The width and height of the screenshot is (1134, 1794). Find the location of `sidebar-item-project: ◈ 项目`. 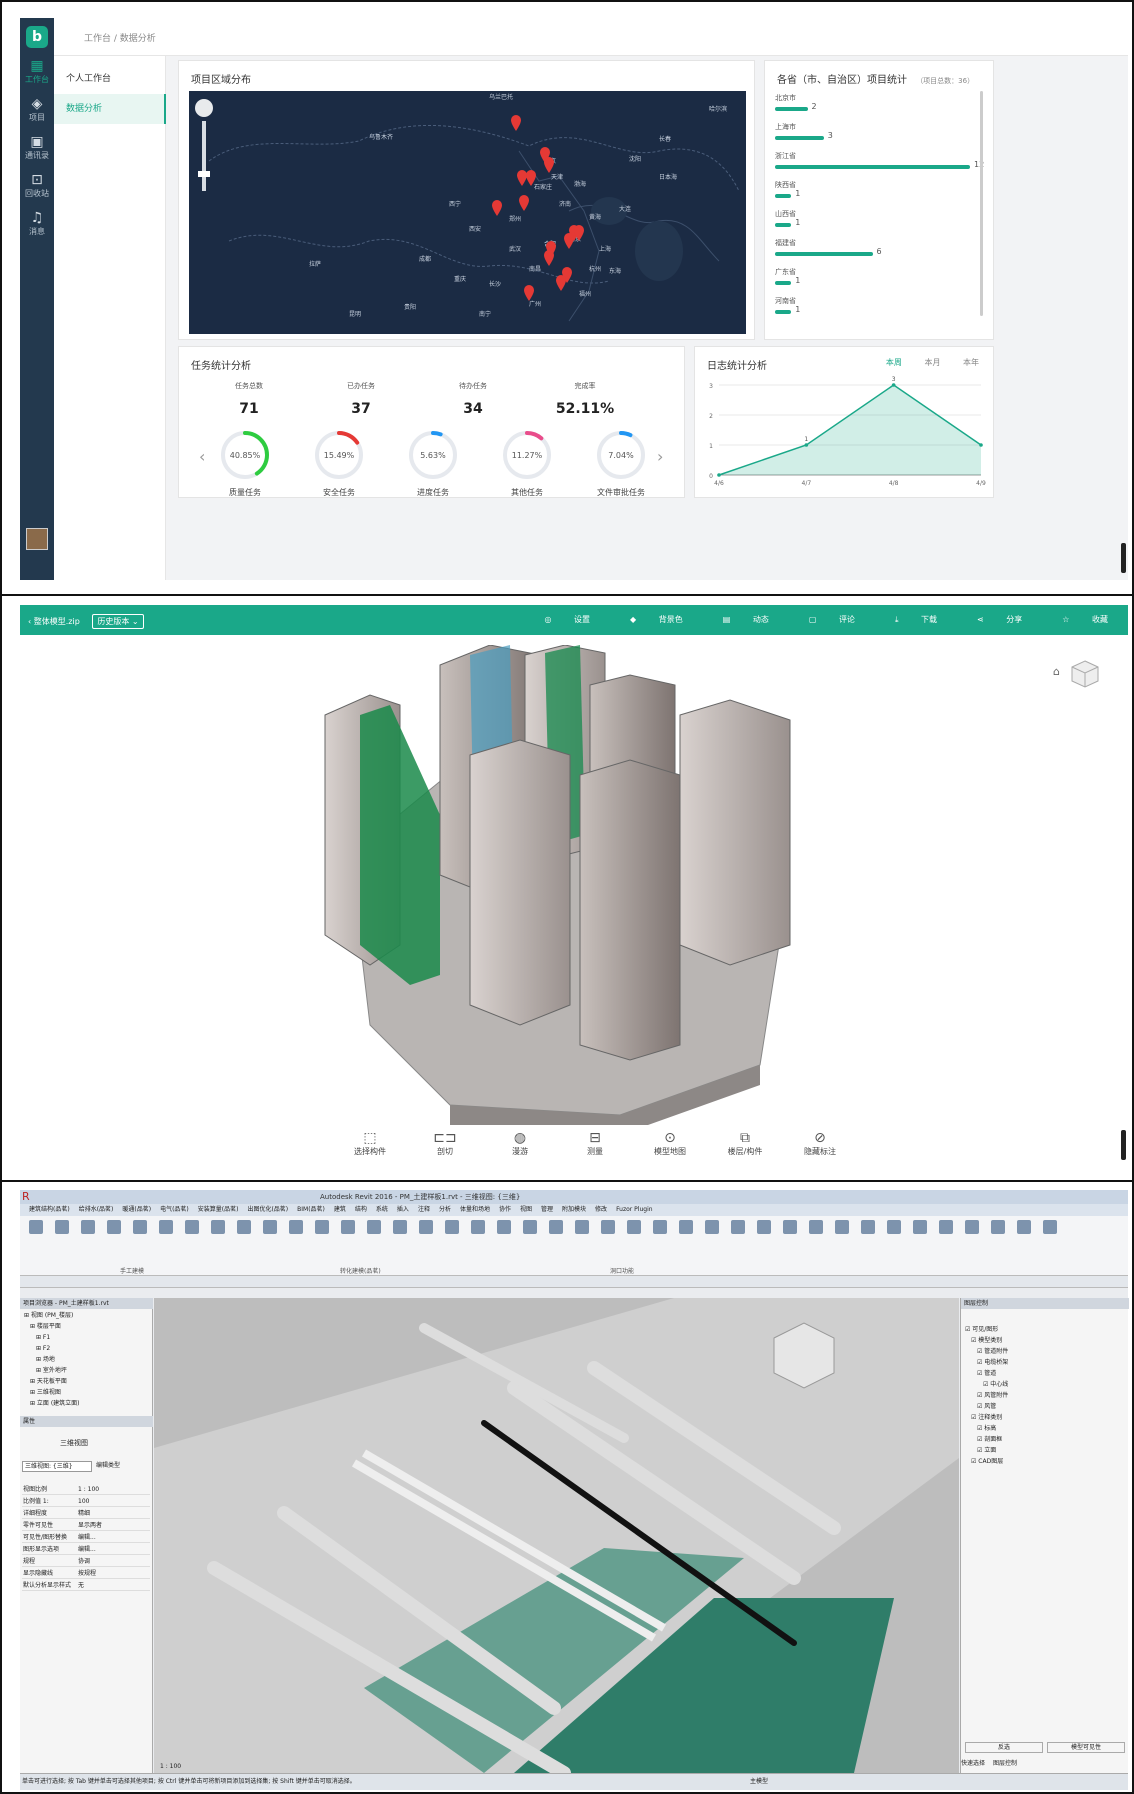

sidebar-item-project: ◈ 项目 is located at coordinates (37, 109).